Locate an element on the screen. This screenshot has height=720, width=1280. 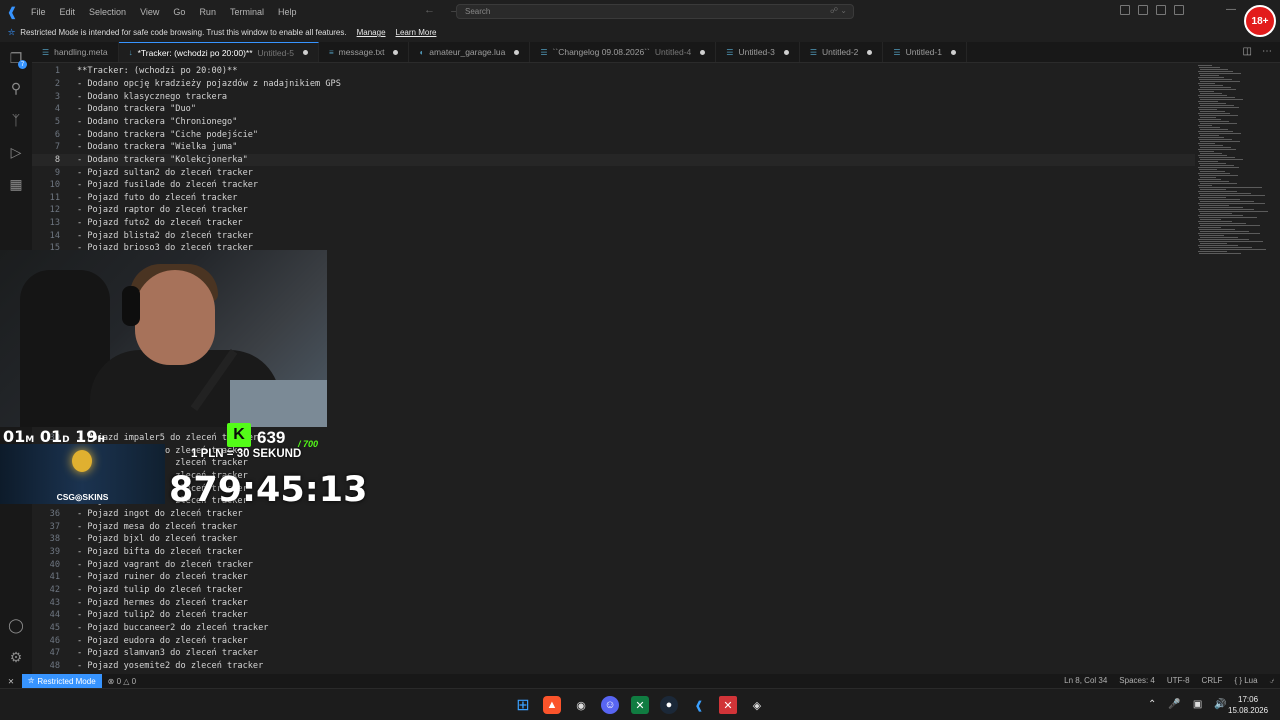
app-mask-icon: ◈ is located at coordinates (757, 705).